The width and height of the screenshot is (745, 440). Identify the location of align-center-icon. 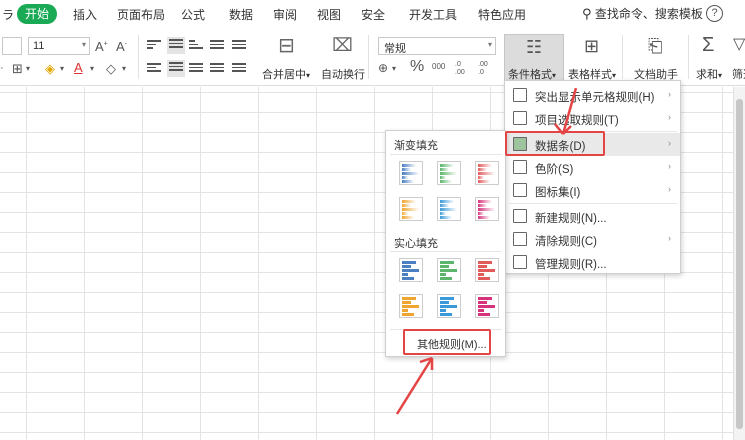
(176, 68).